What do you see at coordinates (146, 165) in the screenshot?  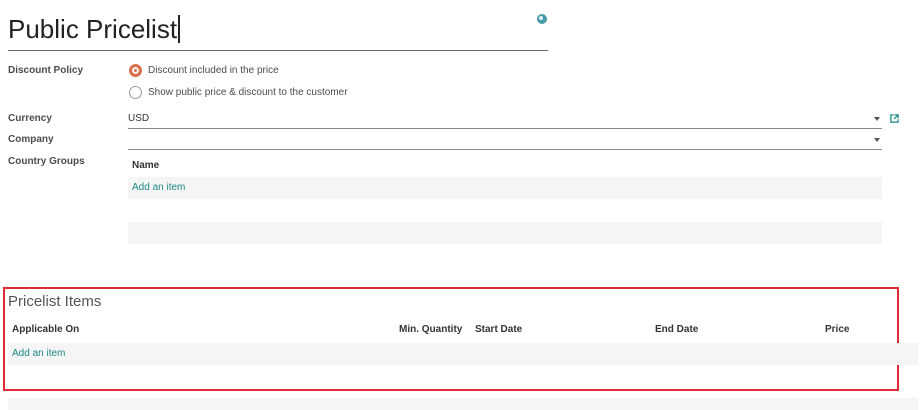 I see `column-name: Name` at bounding box center [146, 165].